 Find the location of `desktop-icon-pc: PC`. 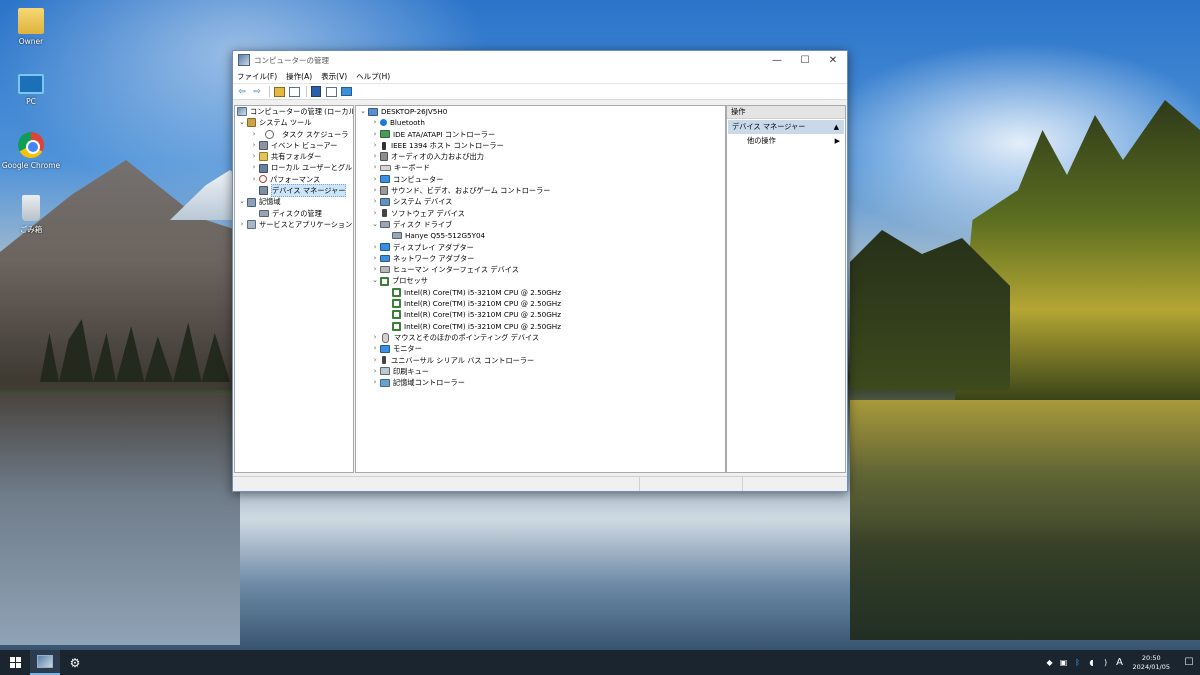

desktop-icon-pc: PC is located at coordinates (31, 88).